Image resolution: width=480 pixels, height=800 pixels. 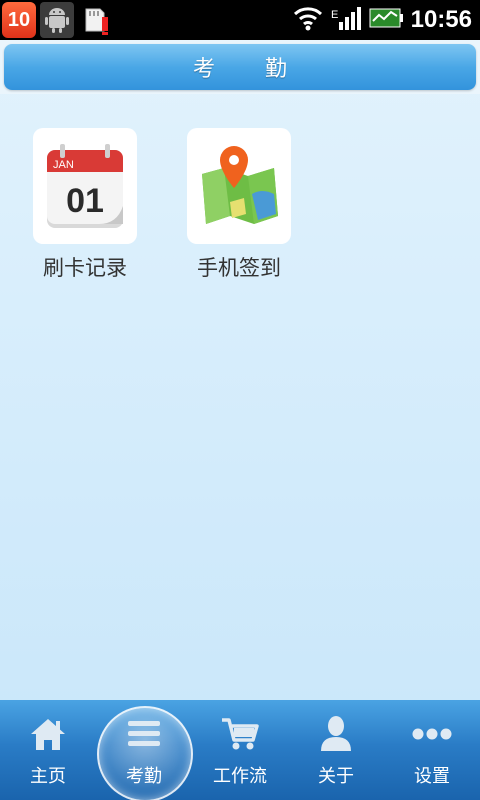 I want to click on signal-icon: E, so click(x=346, y=20).